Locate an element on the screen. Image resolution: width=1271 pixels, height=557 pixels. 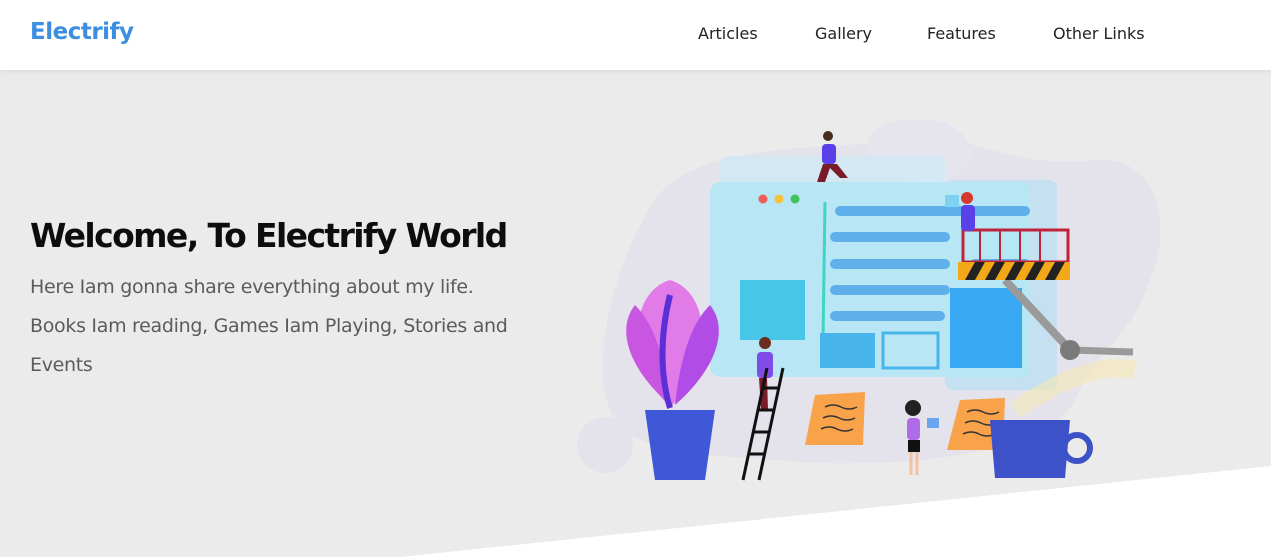
nav-link-articles: Articles is located at coordinates (728, 33).